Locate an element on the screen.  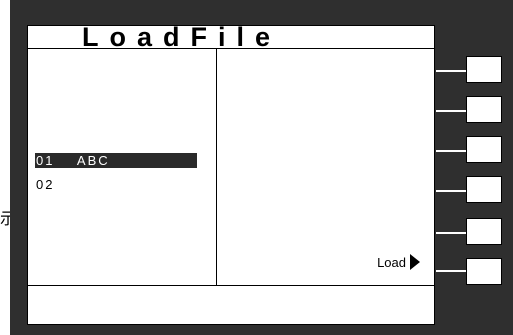
file-name: ABC is located at coordinates (93, 160).